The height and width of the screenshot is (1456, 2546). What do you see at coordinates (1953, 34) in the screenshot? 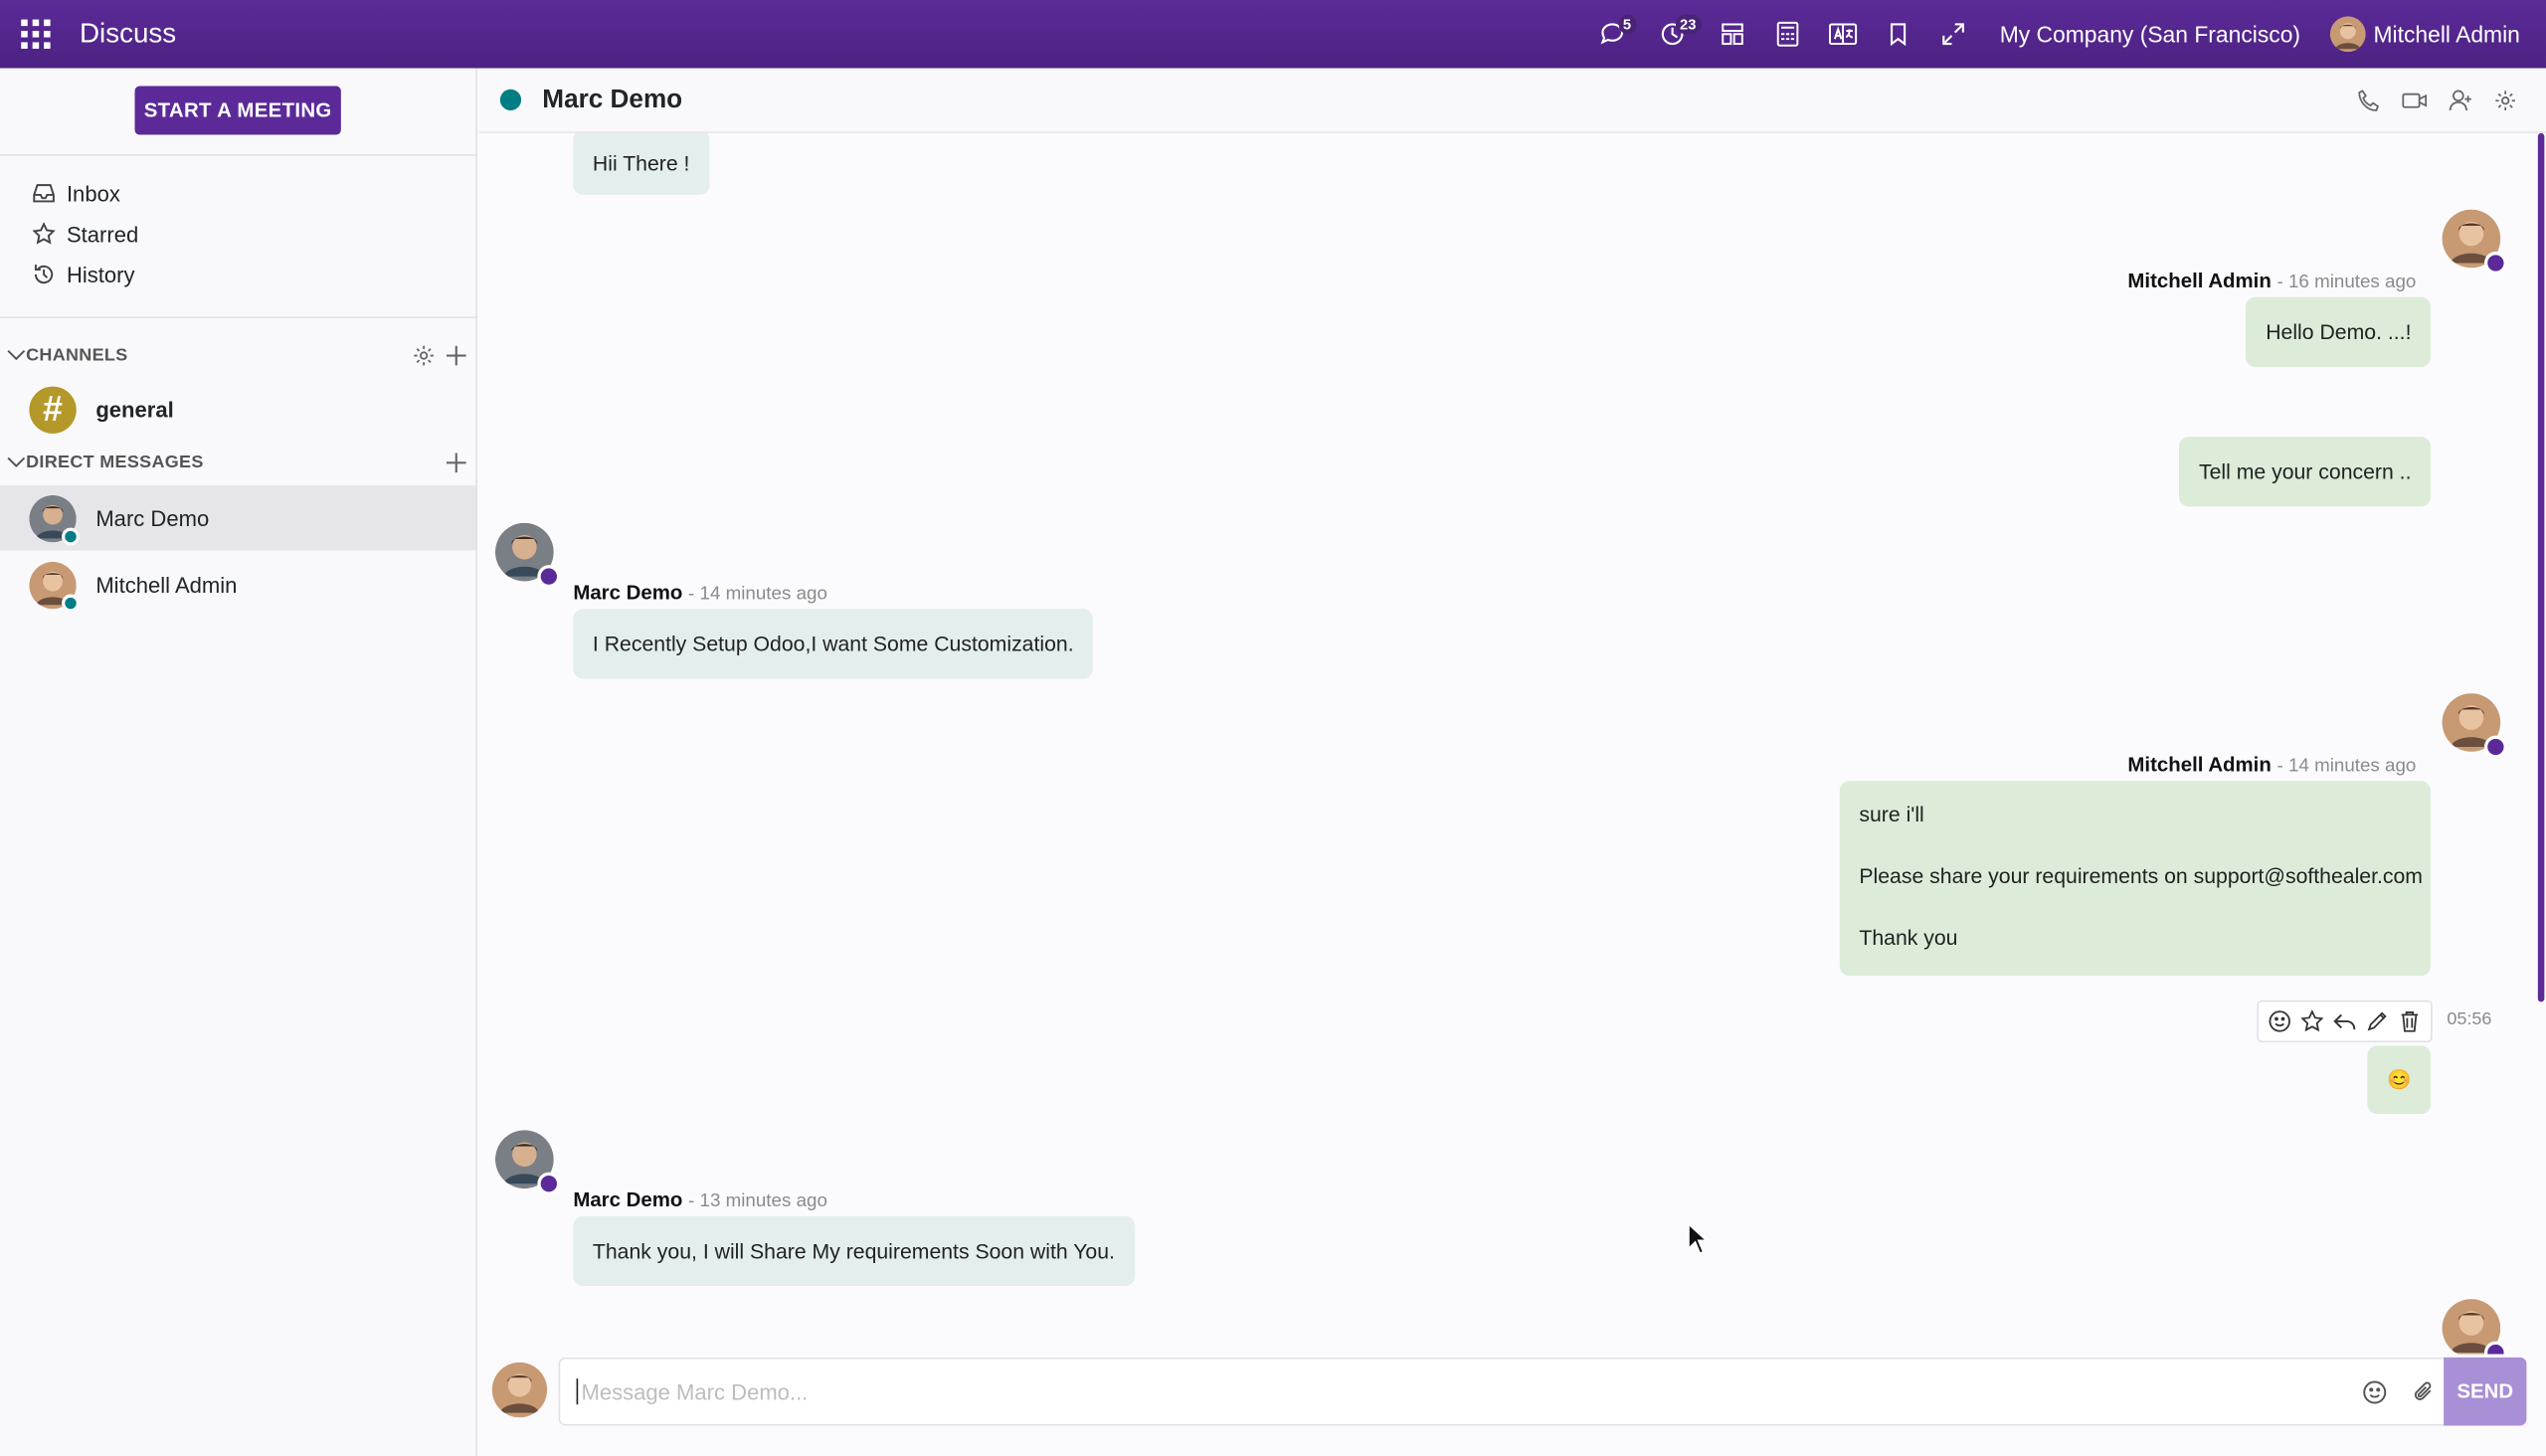
I see `fullscreen-icon` at bounding box center [1953, 34].